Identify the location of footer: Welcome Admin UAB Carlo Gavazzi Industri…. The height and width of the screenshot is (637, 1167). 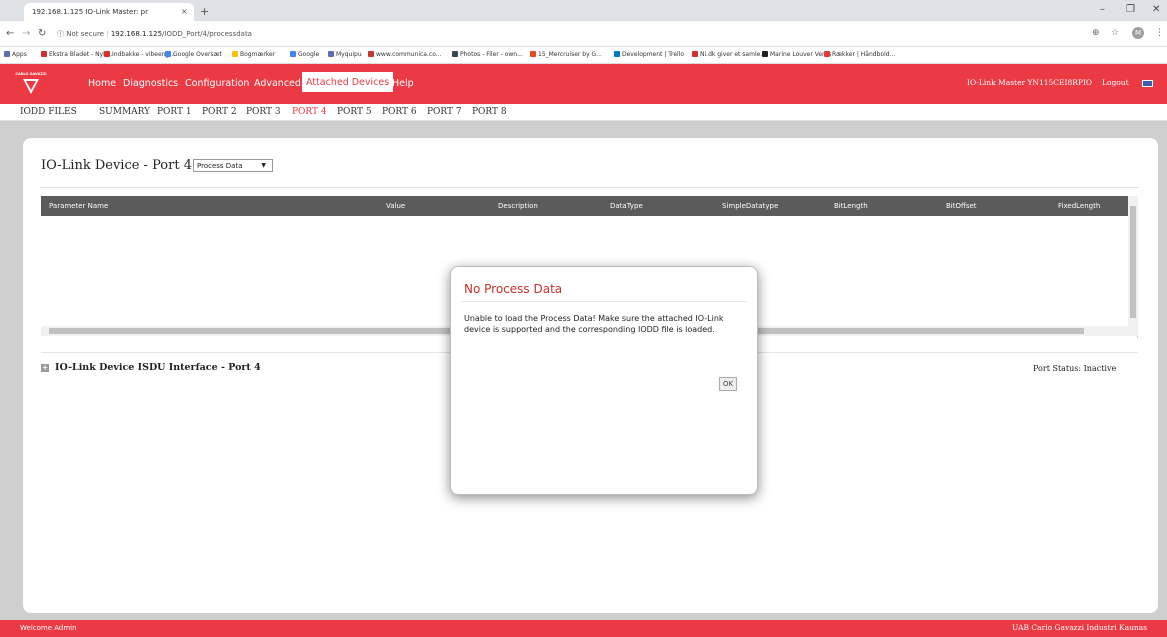
(583, 628).